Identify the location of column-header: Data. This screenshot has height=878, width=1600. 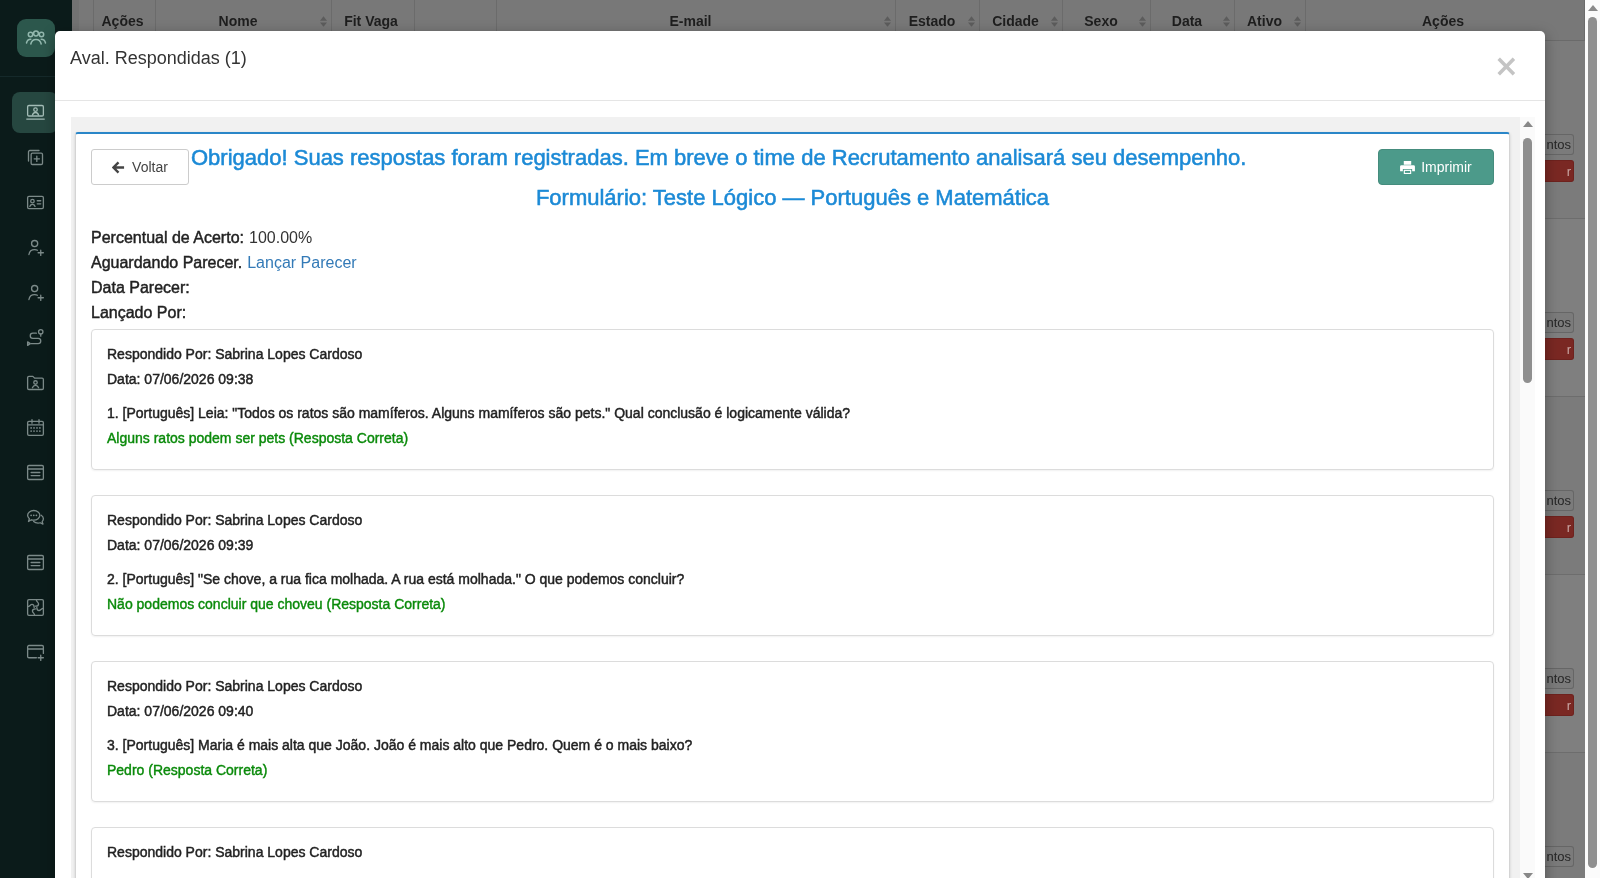
(1187, 21).